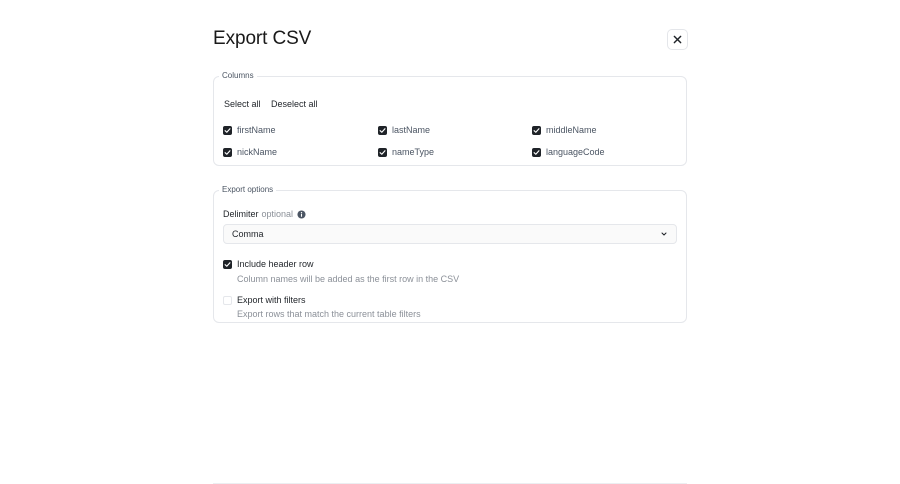  Describe the element at coordinates (248, 189) in the screenshot. I see `export-options-legend: Export options` at that location.